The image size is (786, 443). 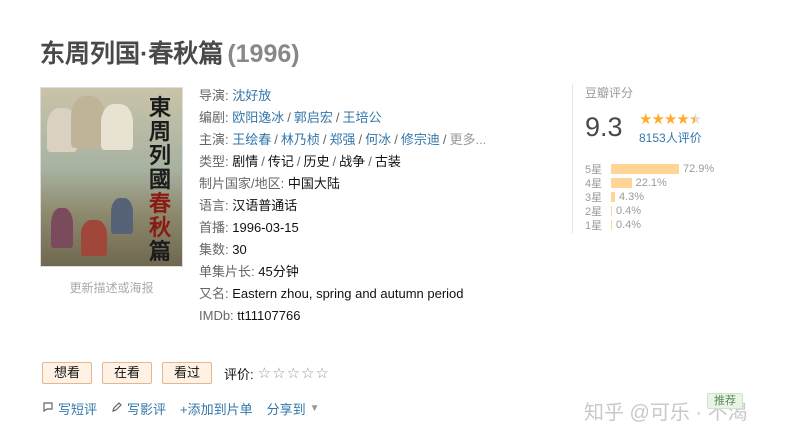 I want to click on poster-image: 東周列國春秋篇, so click(x=111, y=177).